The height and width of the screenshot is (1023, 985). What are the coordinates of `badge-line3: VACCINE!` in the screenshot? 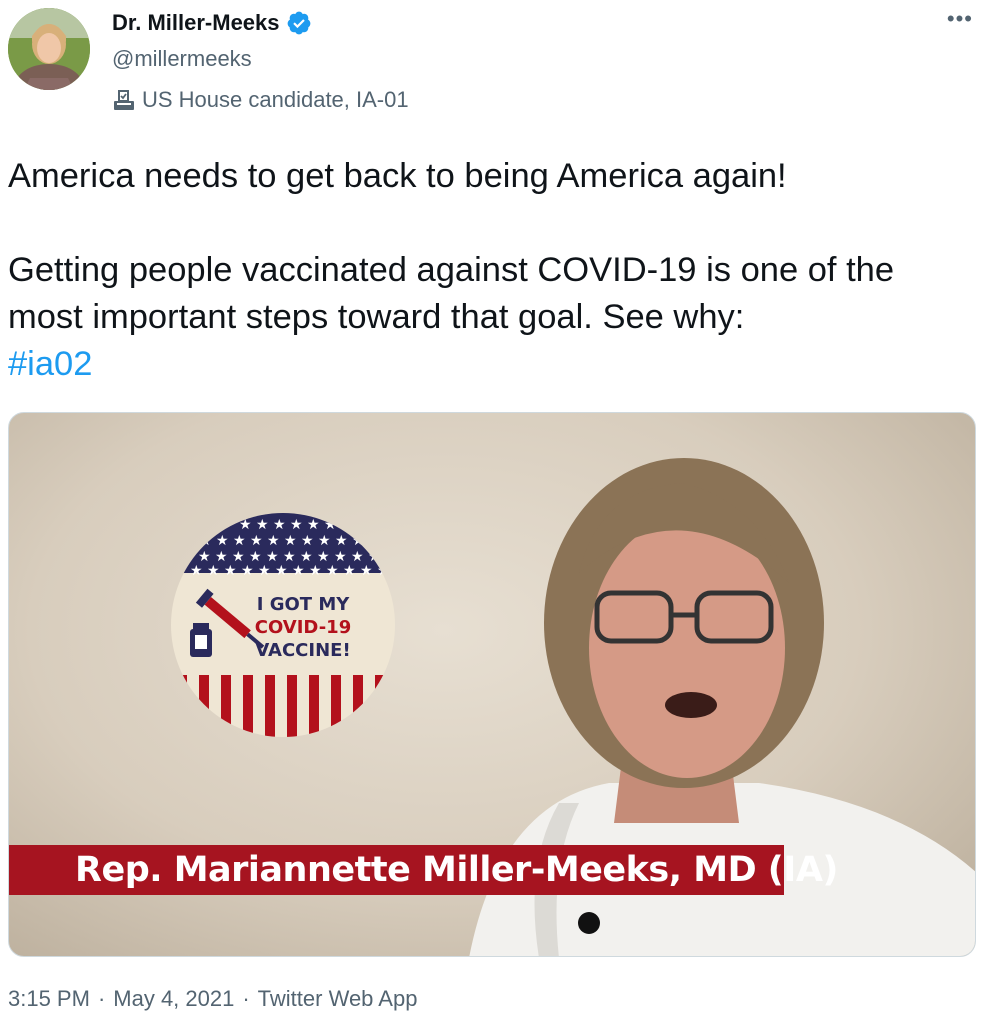 It's located at (302, 650).